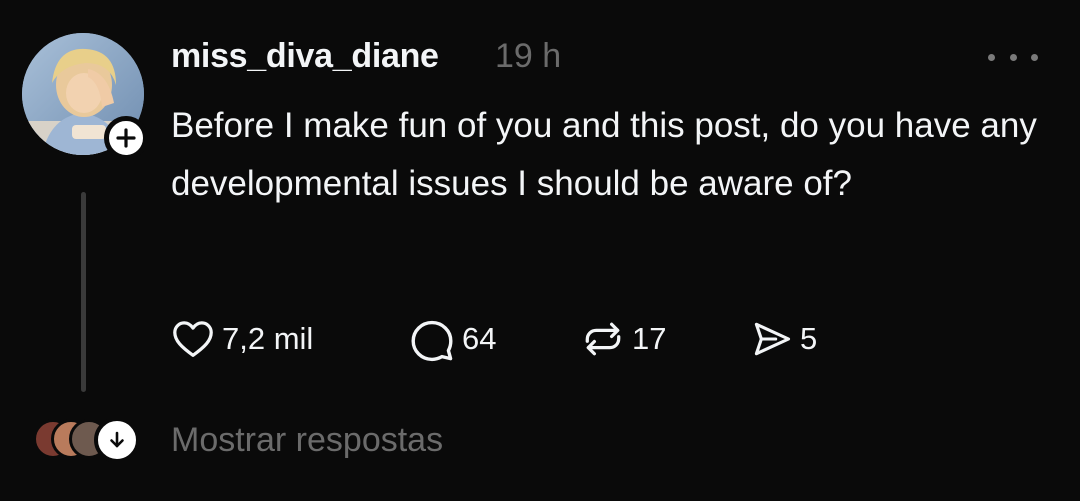 This screenshot has height=501, width=1080. What do you see at coordinates (528, 56) in the screenshot?
I see `timestamp: 19 h` at bounding box center [528, 56].